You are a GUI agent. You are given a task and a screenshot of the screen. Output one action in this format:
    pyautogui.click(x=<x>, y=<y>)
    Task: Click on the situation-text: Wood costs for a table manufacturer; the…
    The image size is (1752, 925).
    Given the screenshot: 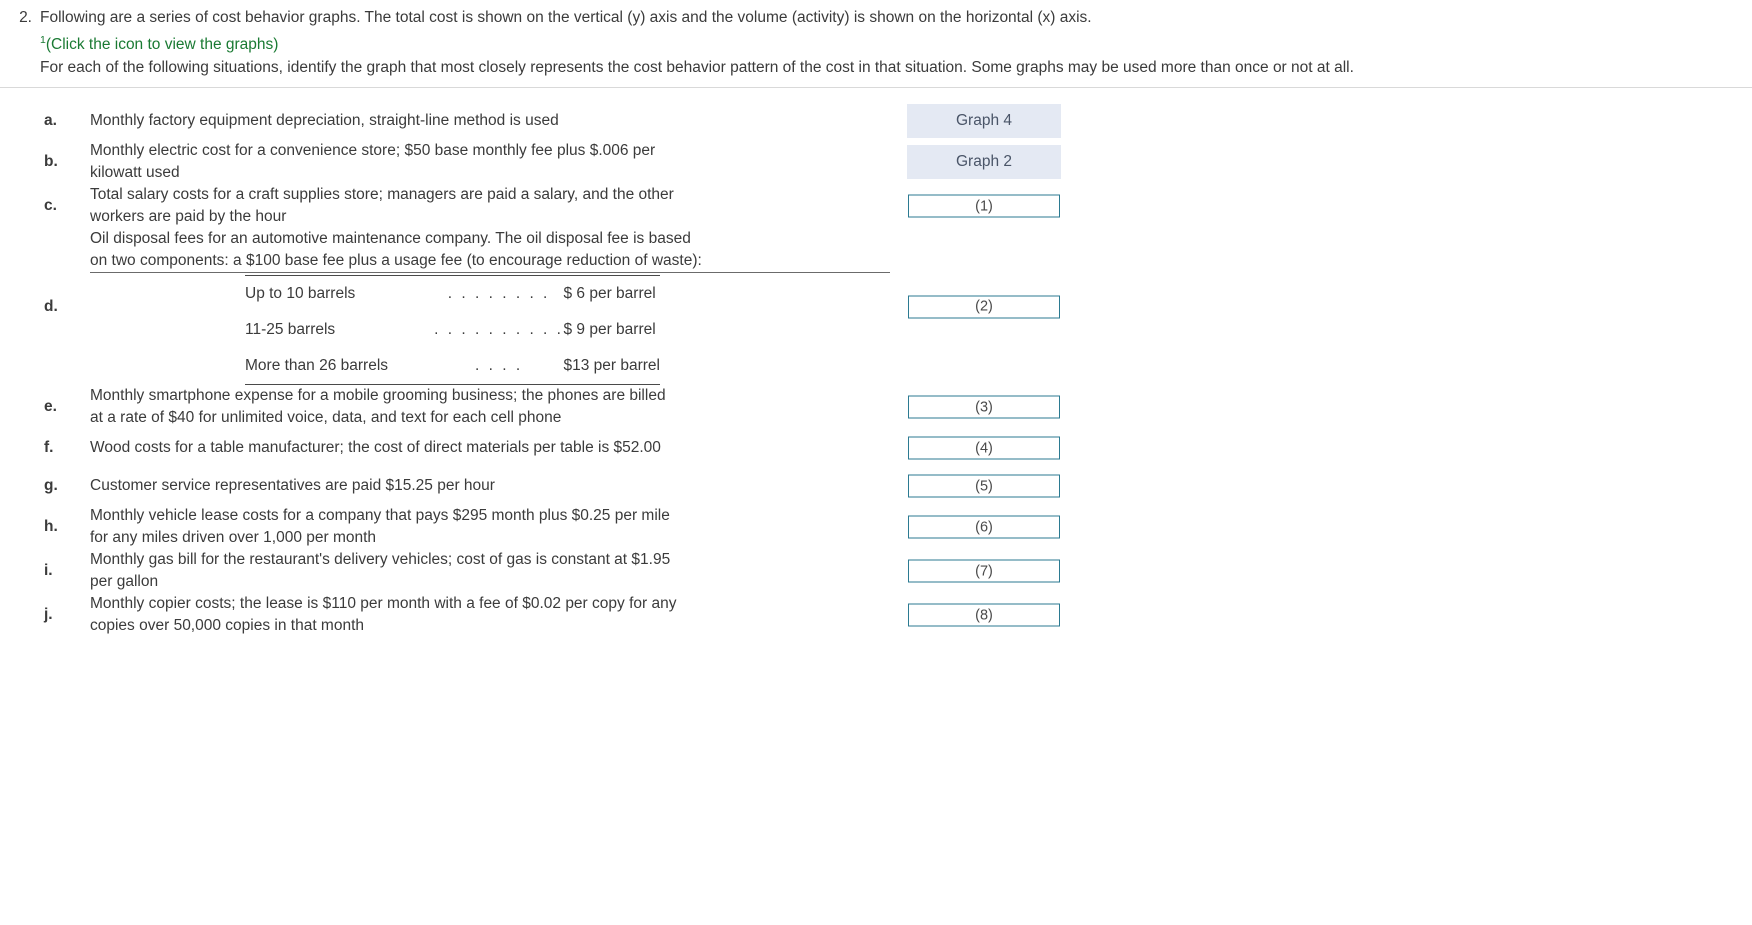 What is the action you would take?
    pyautogui.click(x=490, y=448)
    